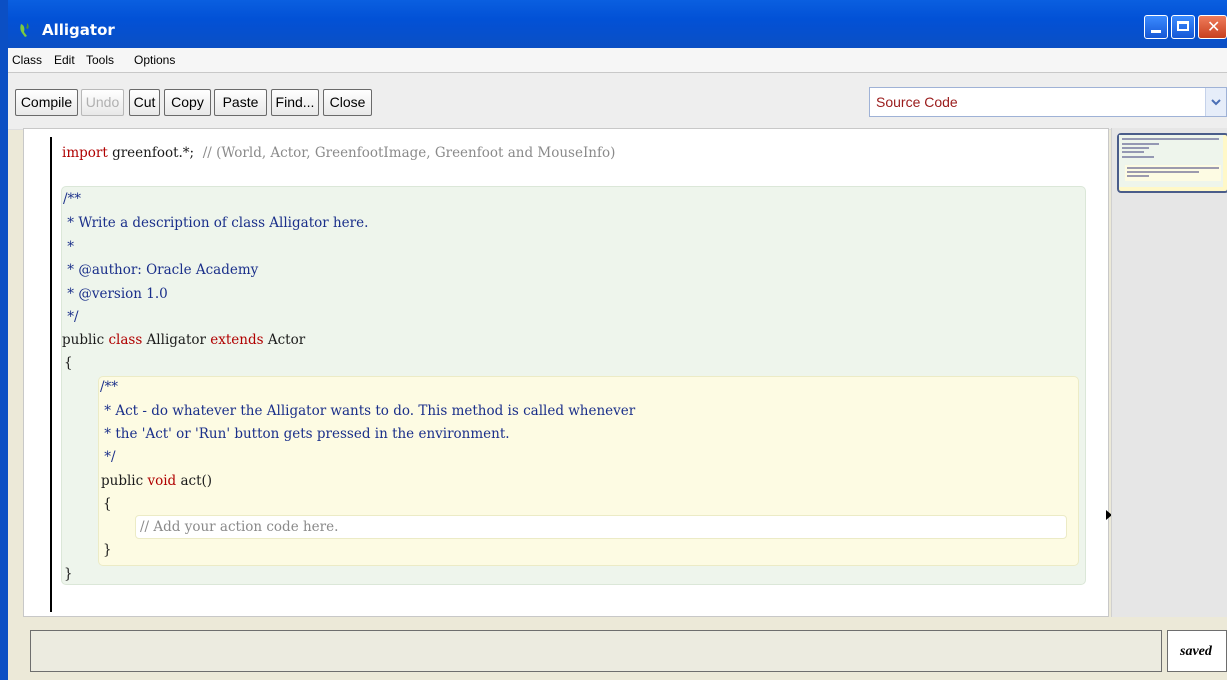 This screenshot has height=680, width=1227. What do you see at coordinates (24, 30) in the screenshot?
I see `greenfoot-icon` at bounding box center [24, 30].